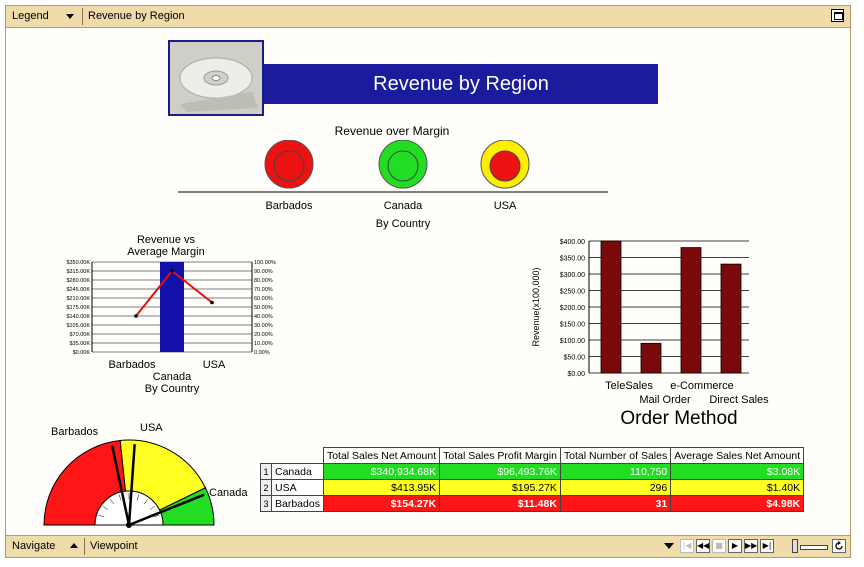  Describe the element at coordinates (289, 206) in the screenshot. I see `traffic-label-barbados: Barbados` at that location.